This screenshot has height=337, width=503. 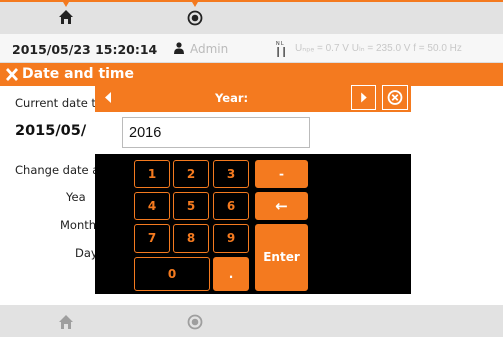 I want to click on key-9: 9, so click(x=231, y=238).